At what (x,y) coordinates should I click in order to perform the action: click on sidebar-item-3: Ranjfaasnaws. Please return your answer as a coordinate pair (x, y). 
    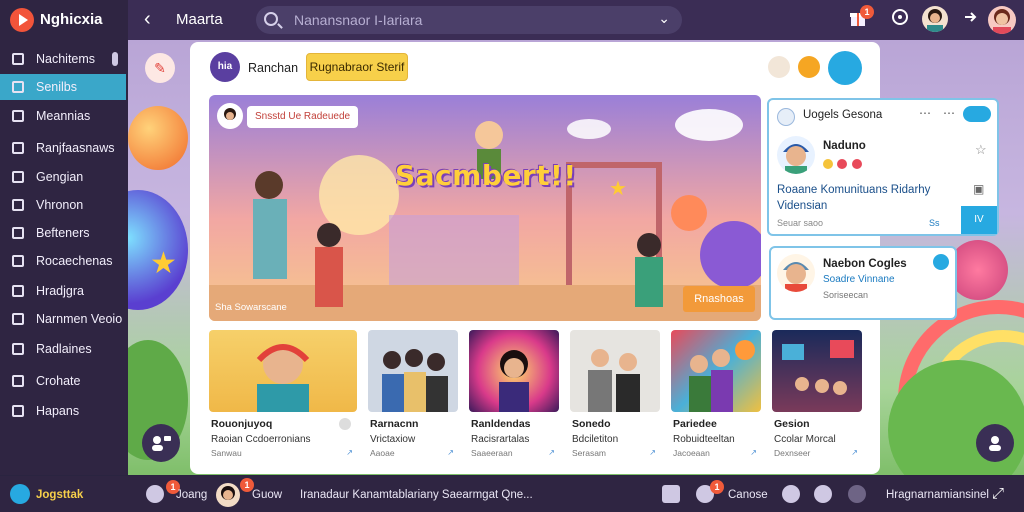
    Looking at the image, I should click on (63, 148).